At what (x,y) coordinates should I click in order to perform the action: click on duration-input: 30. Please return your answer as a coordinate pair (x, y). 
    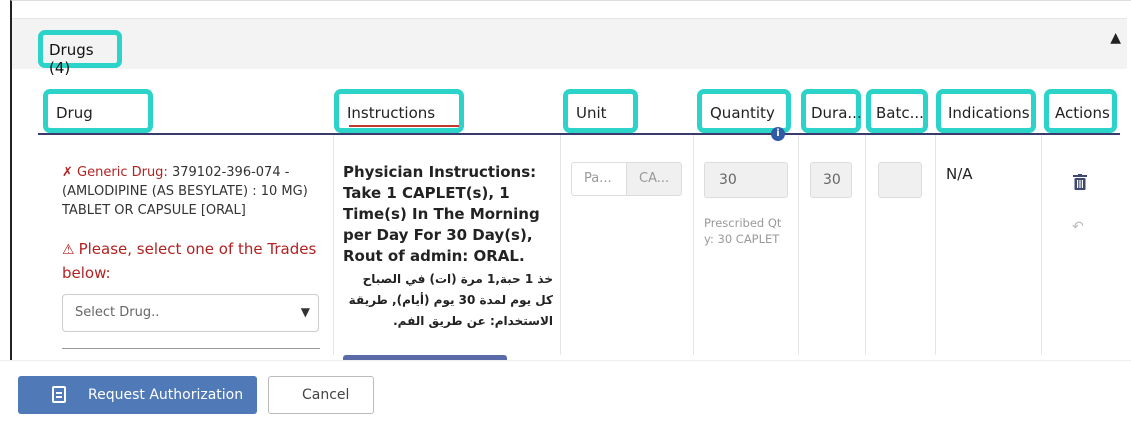
    Looking at the image, I should click on (831, 180).